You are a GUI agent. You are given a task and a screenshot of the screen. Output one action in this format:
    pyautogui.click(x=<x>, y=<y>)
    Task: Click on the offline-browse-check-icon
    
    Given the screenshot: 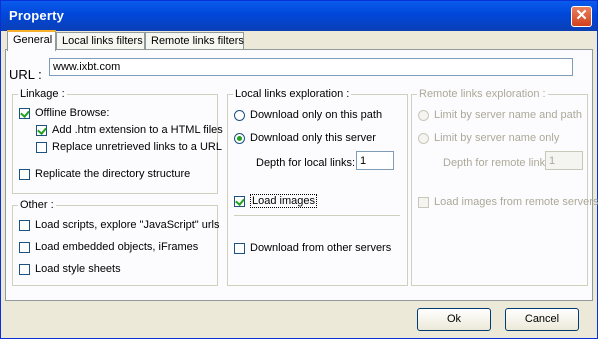 What is the action you would take?
    pyautogui.click(x=24, y=113)
    